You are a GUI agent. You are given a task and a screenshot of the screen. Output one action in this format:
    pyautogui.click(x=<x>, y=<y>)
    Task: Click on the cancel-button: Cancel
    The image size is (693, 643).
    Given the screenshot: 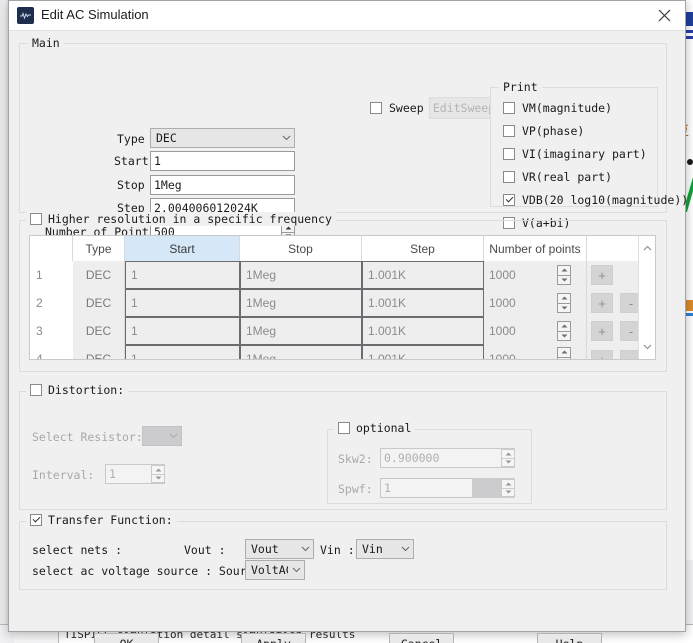 What is the action you would take?
    pyautogui.click(x=421, y=638)
    